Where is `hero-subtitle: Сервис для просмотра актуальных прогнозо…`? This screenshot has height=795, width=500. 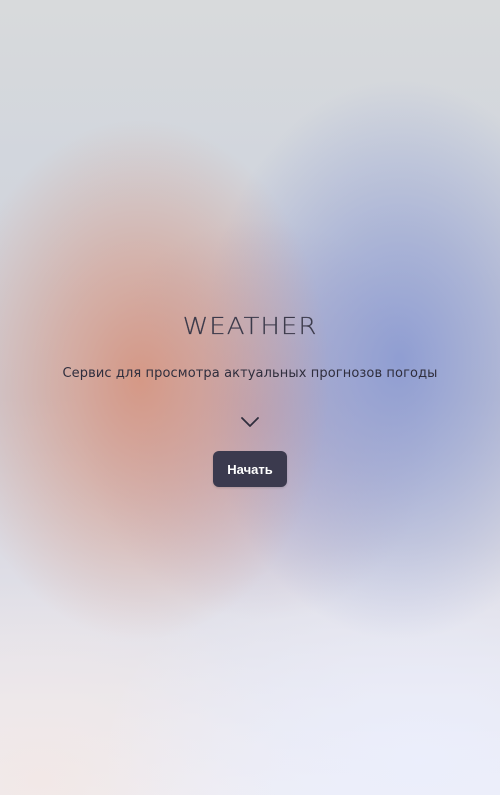 hero-subtitle: Сервис для просмотра актуальных прогнозо… is located at coordinates (250, 373).